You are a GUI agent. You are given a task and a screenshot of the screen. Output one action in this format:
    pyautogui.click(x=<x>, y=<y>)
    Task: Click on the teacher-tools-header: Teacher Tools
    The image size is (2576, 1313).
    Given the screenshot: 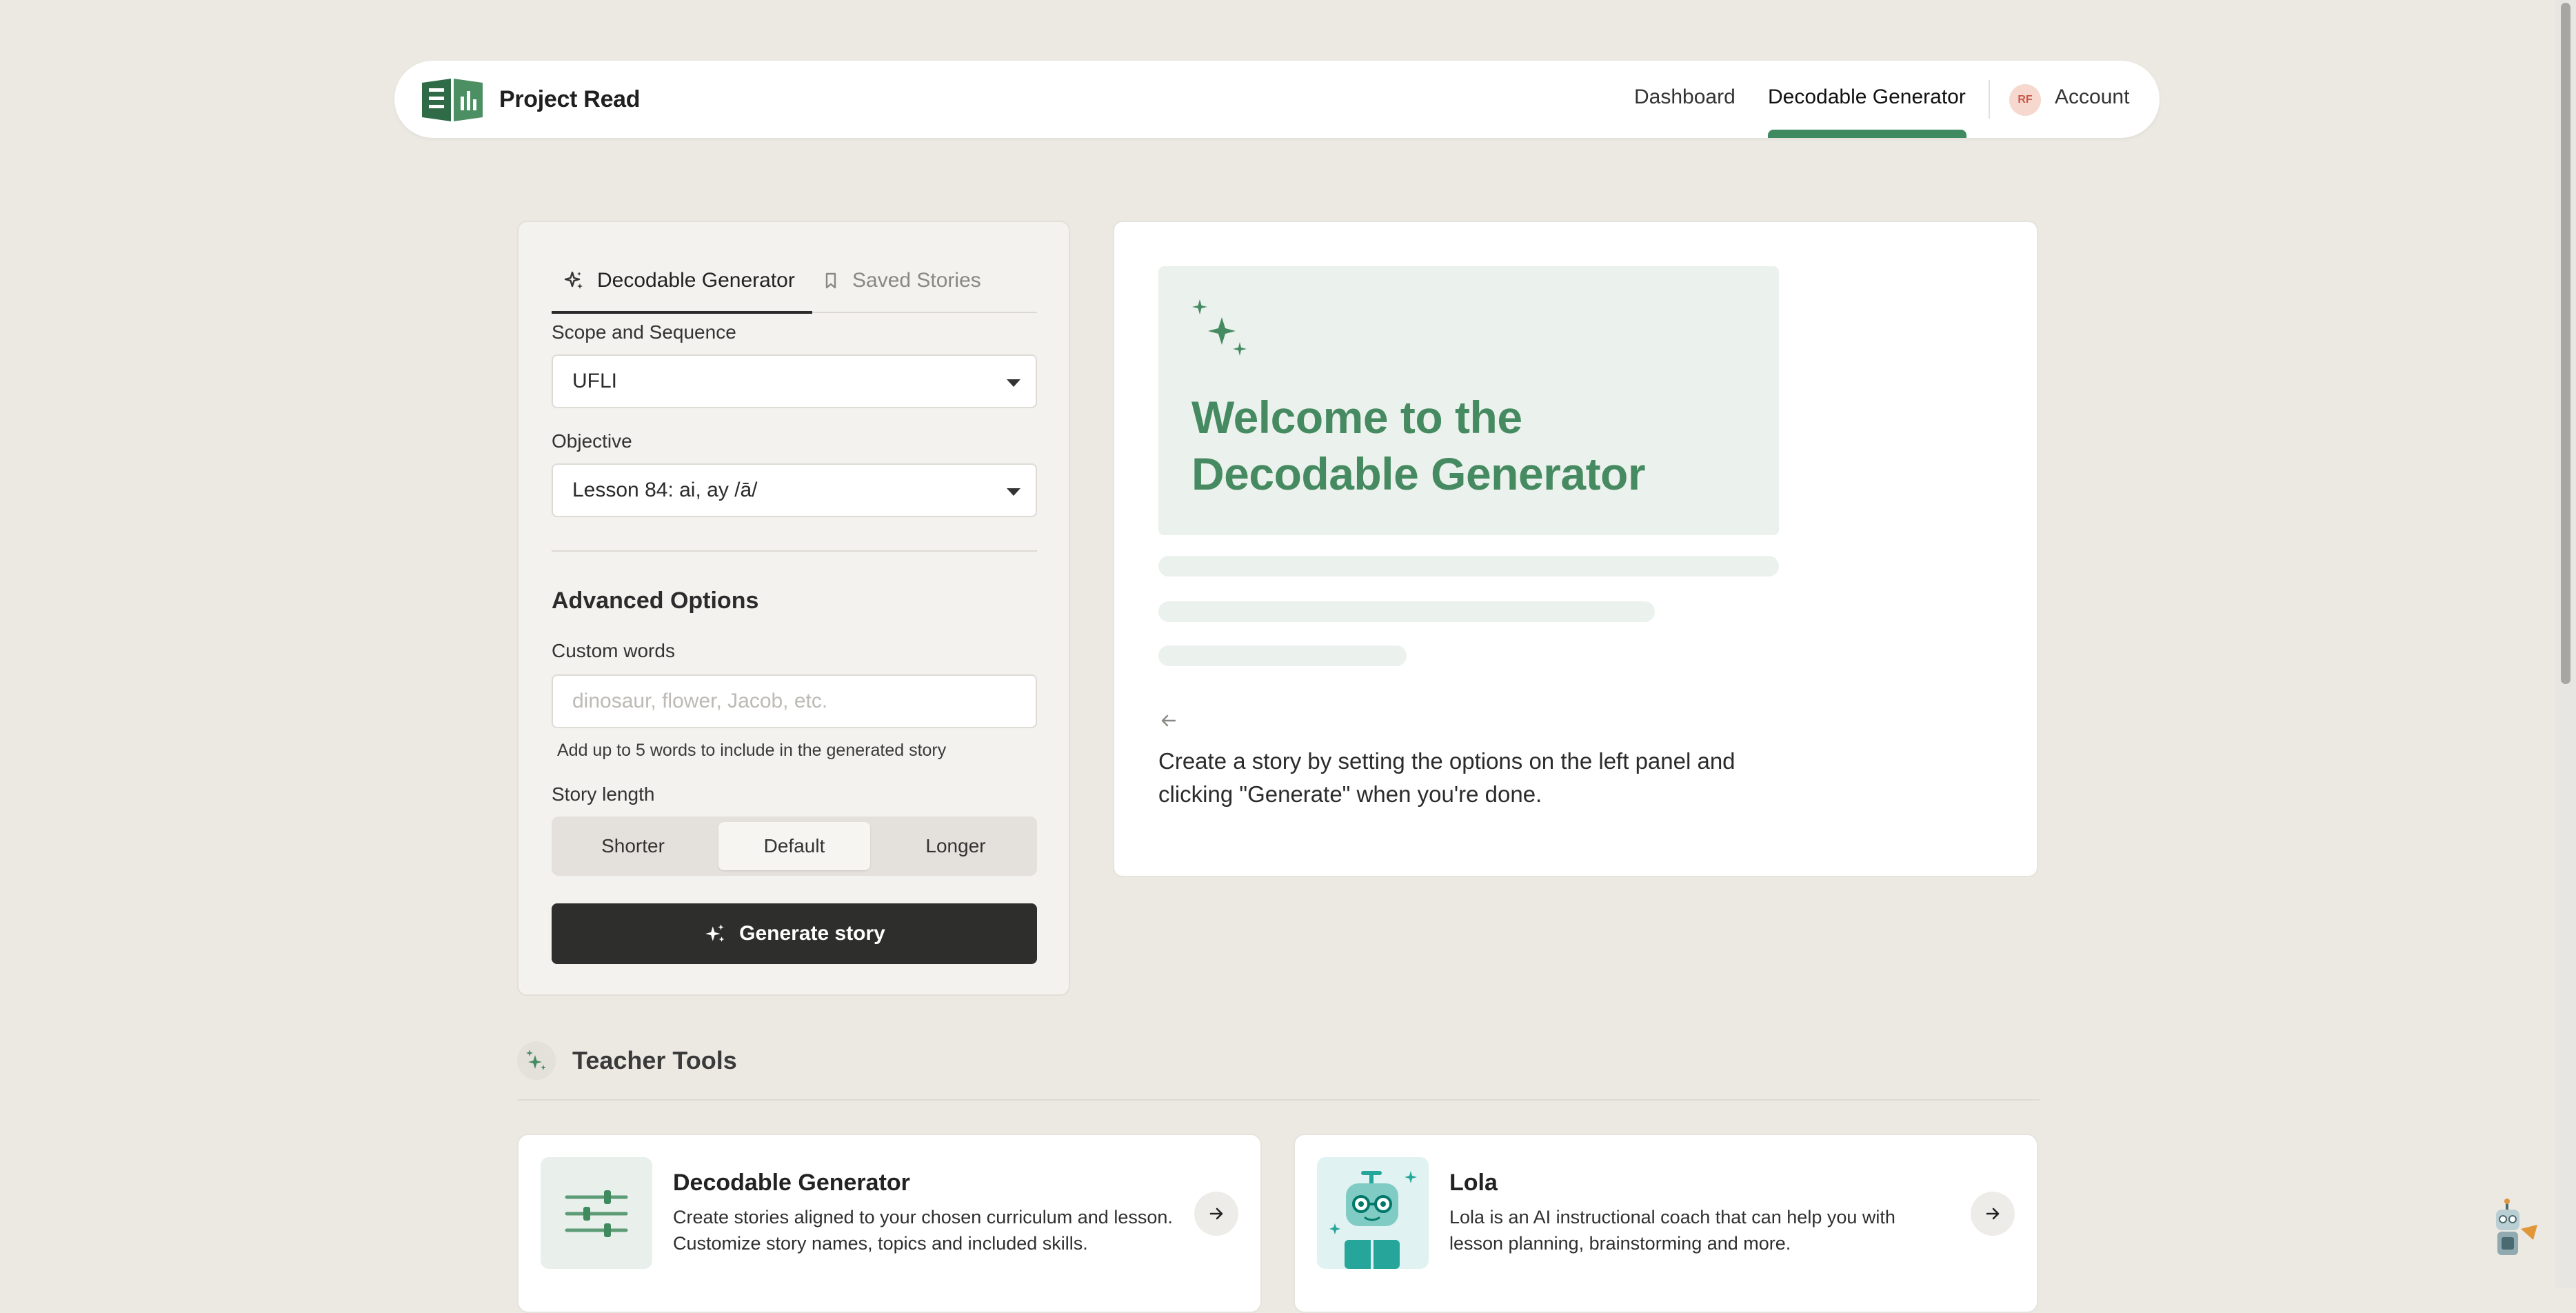 What is the action you would take?
    pyautogui.click(x=627, y=1060)
    